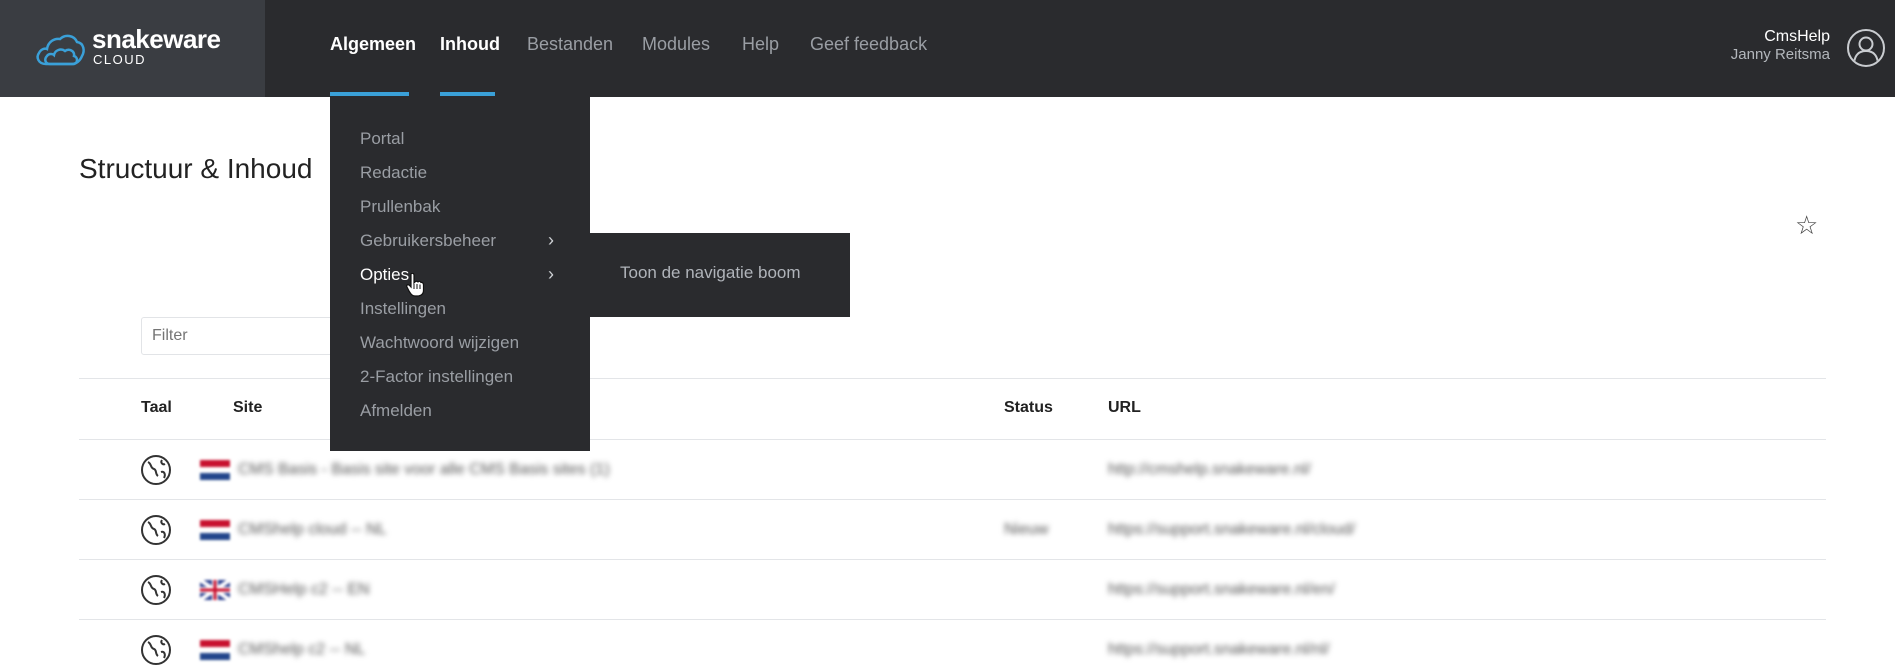  What do you see at coordinates (156, 39) in the screenshot?
I see `brand-name: snakeware` at bounding box center [156, 39].